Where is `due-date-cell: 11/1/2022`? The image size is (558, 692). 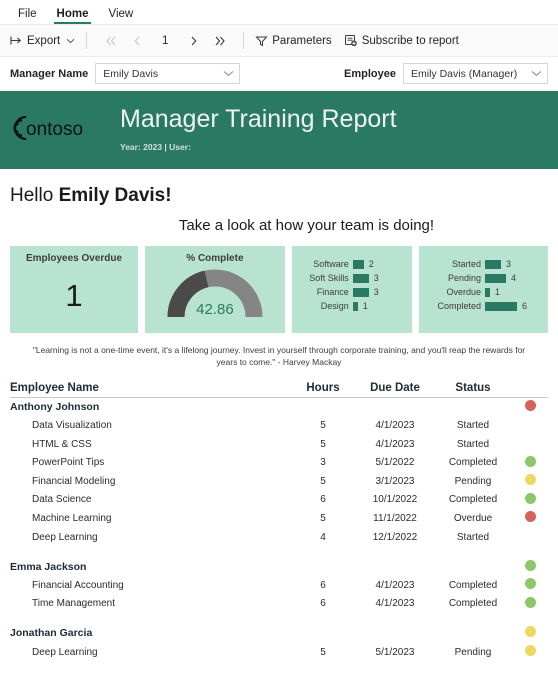 due-date-cell: 11/1/2022 is located at coordinates (395, 518).